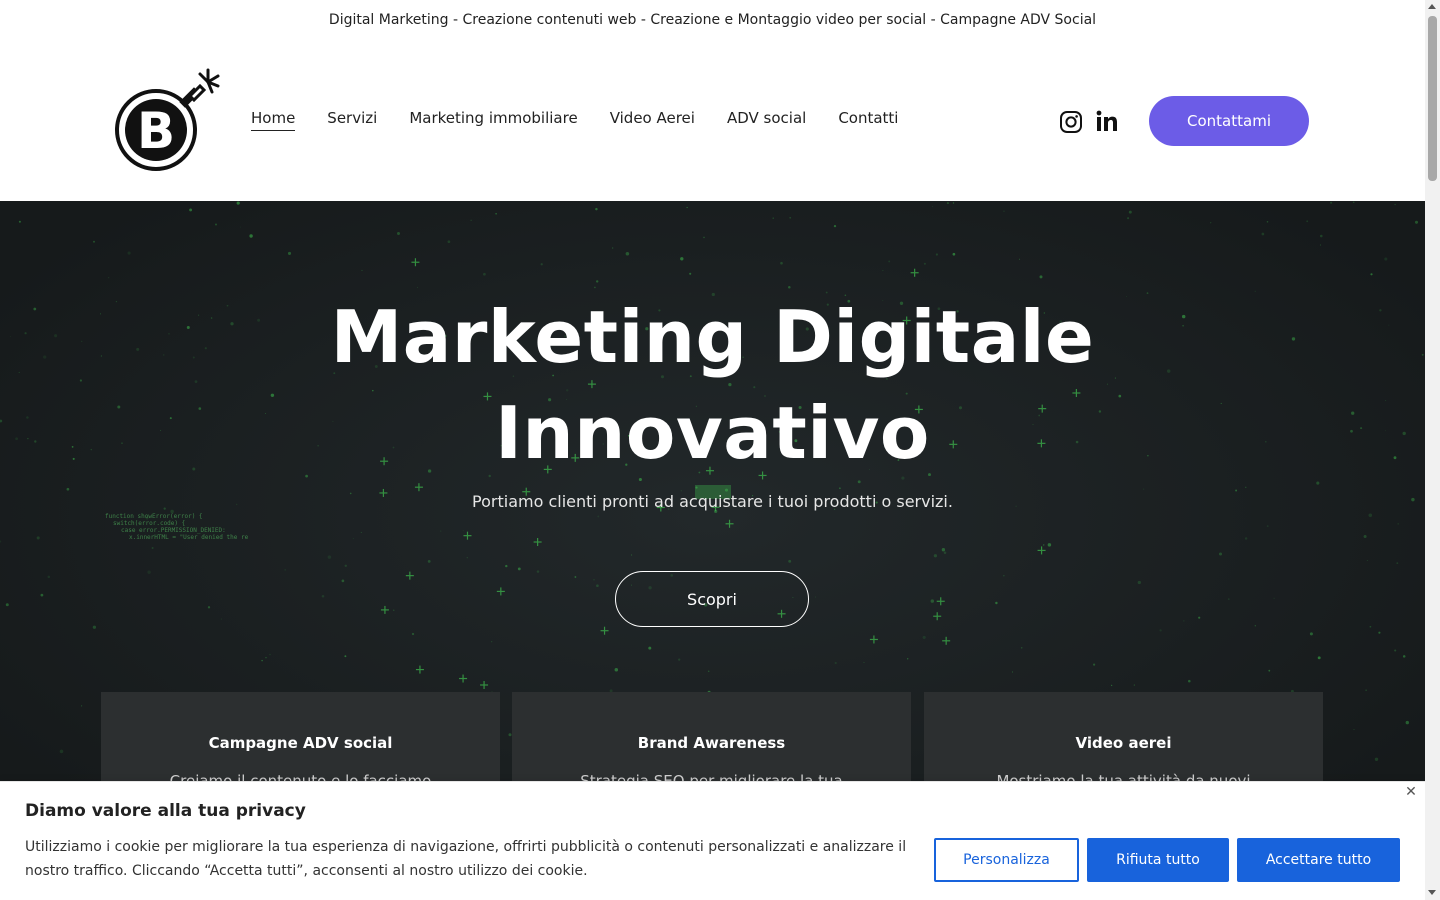 This screenshot has height=900, width=1440. What do you see at coordinates (1006, 860) in the screenshot?
I see `customize-button: Personalizza` at bounding box center [1006, 860].